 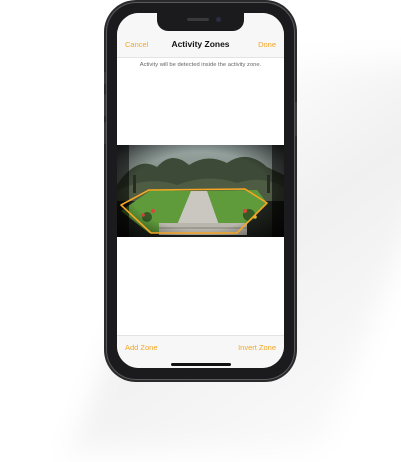 I want to click on notch, so click(x=200, y=22).